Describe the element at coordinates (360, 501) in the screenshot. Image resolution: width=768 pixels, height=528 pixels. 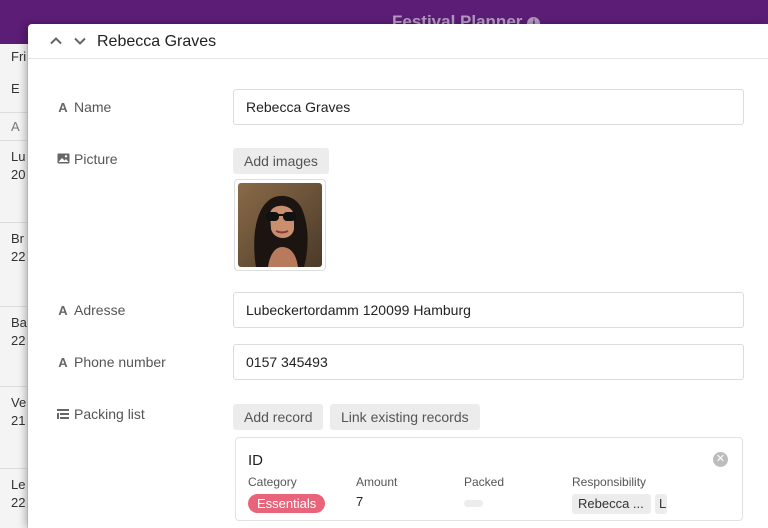
I see `amount-value: 7` at that location.